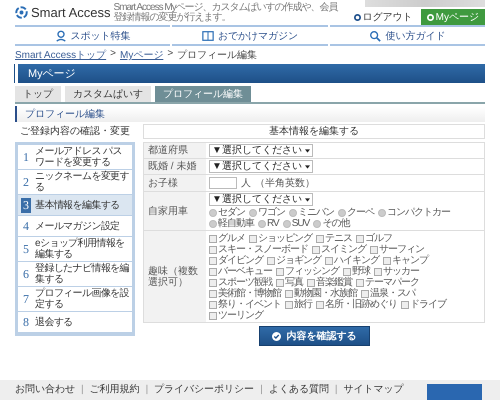 The width and height of the screenshot is (500, 400). I want to click on checkbox-option: テーマパーク, so click(387, 282).